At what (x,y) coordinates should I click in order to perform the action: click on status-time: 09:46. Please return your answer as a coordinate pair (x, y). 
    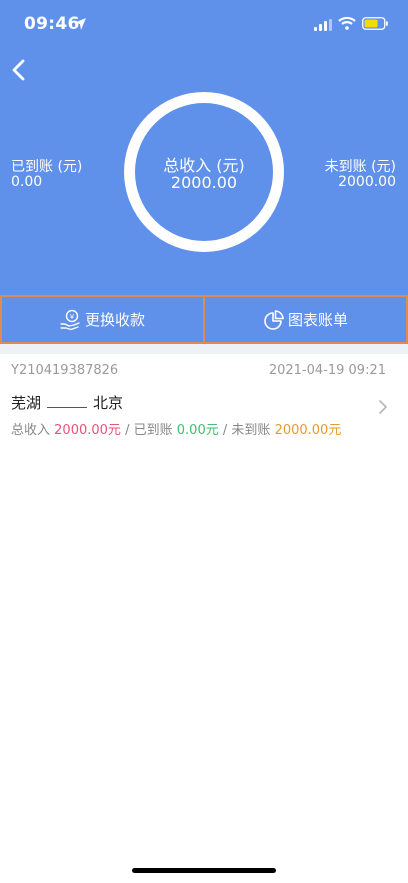
    Looking at the image, I should click on (52, 24).